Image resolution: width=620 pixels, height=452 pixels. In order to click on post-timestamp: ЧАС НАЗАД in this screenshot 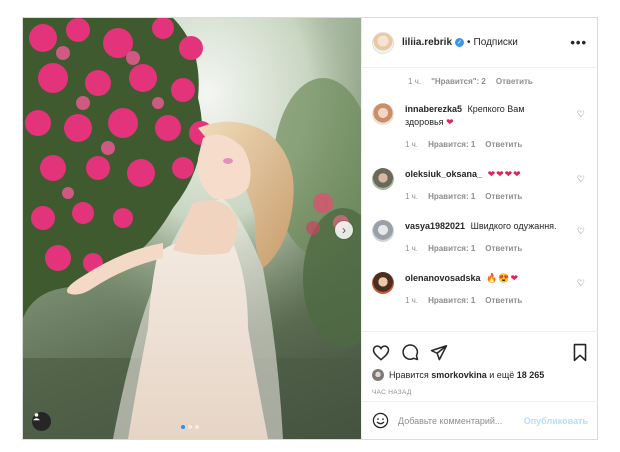, I will do `click(480, 392)`.